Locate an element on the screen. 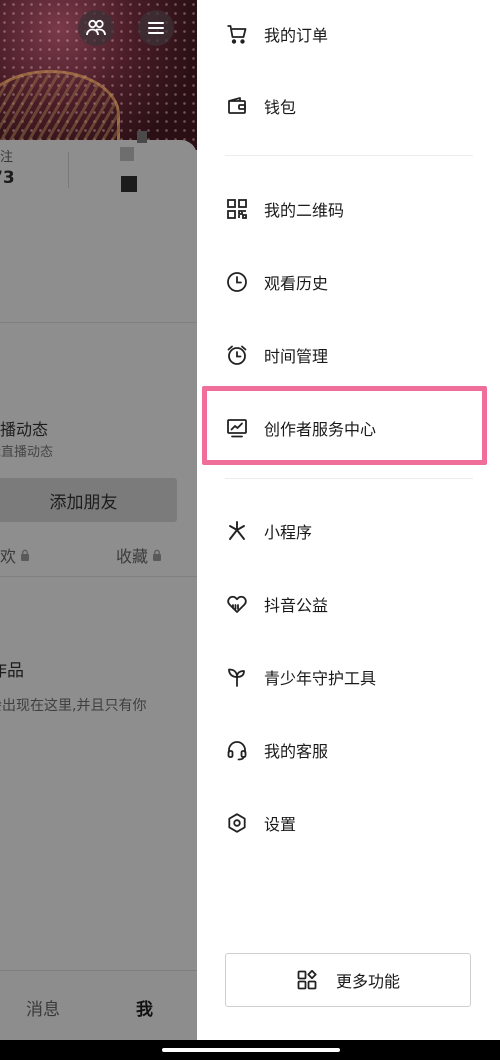  friends-button is located at coordinates (96, 28).